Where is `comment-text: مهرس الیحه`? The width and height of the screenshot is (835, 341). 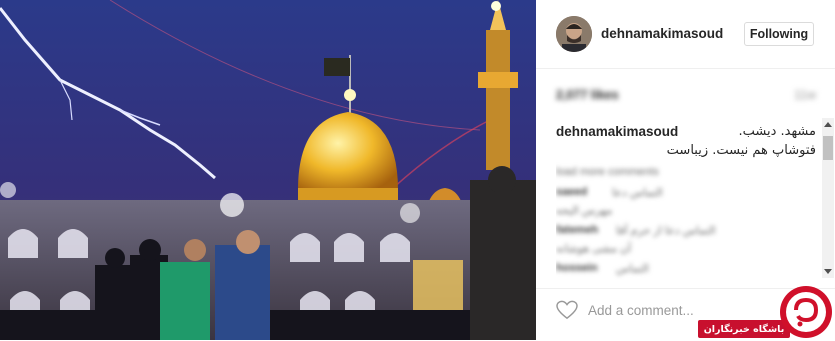 comment-text: مهرس الیحه is located at coordinates (584, 211).